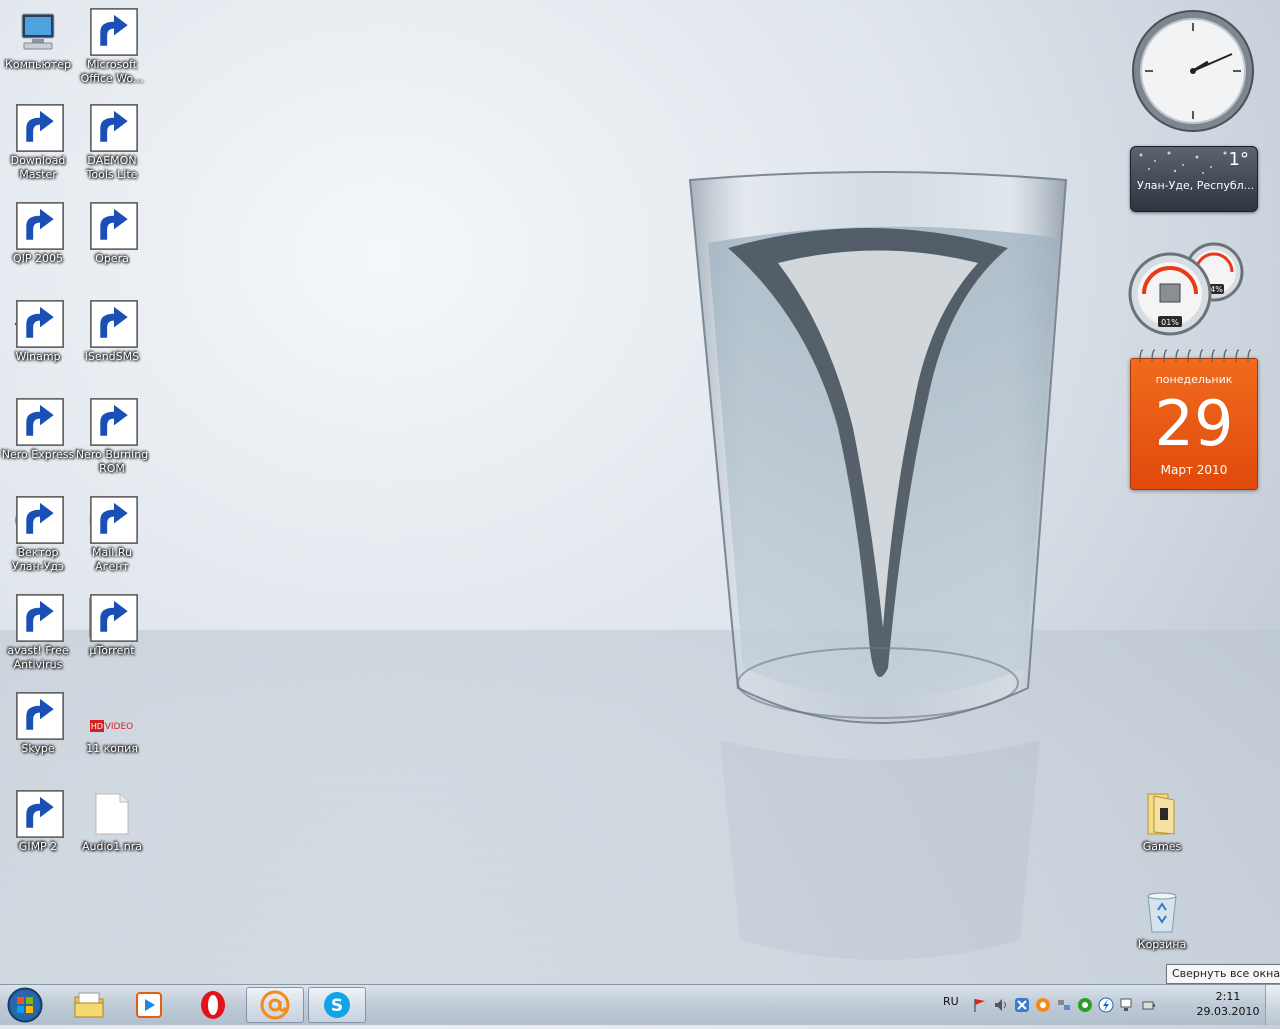 This screenshot has width=1280, height=1029. What do you see at coordinates (1043, 1005) in the screenshot?
I see `avast-tray-icon` at bounding box center [1043, 1005].